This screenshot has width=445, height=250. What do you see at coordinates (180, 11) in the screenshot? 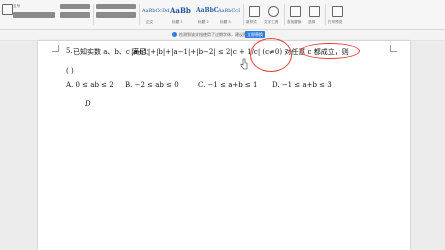
I see `style-heading-1: AaBb` at bounding box center [180, 11].